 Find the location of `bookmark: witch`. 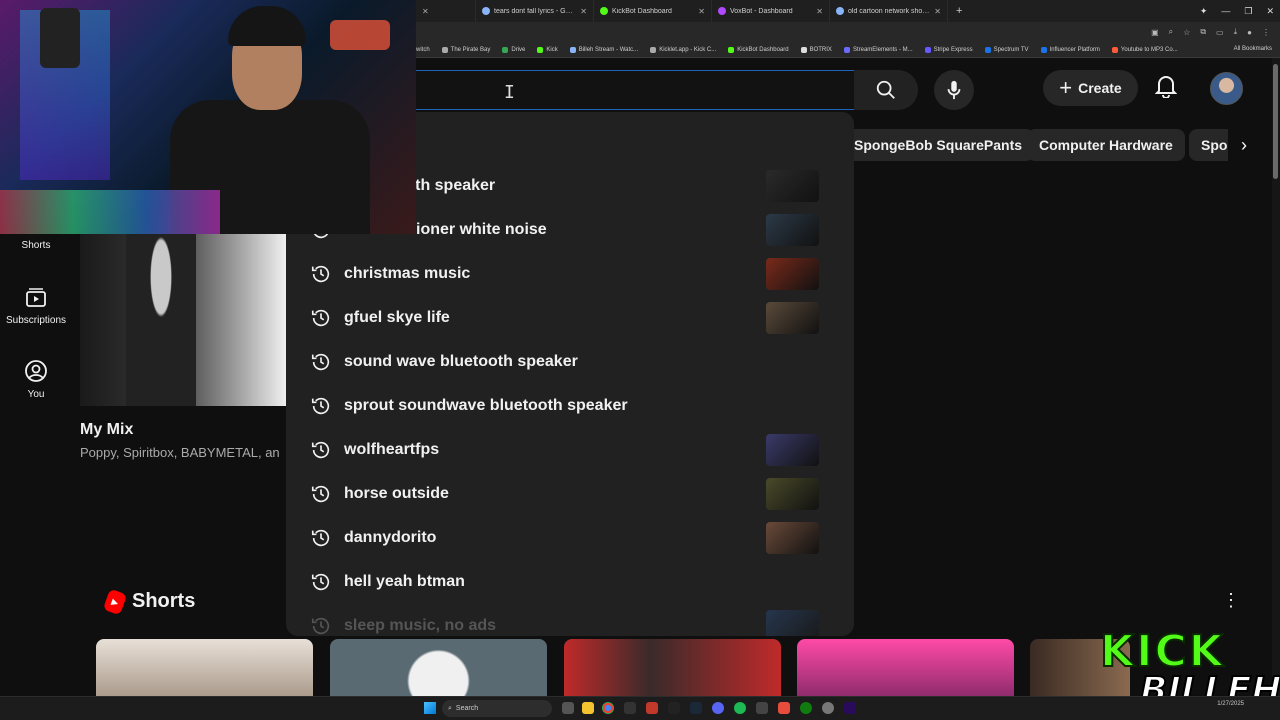

bookmark: witch is located at coordinates (423, 50).